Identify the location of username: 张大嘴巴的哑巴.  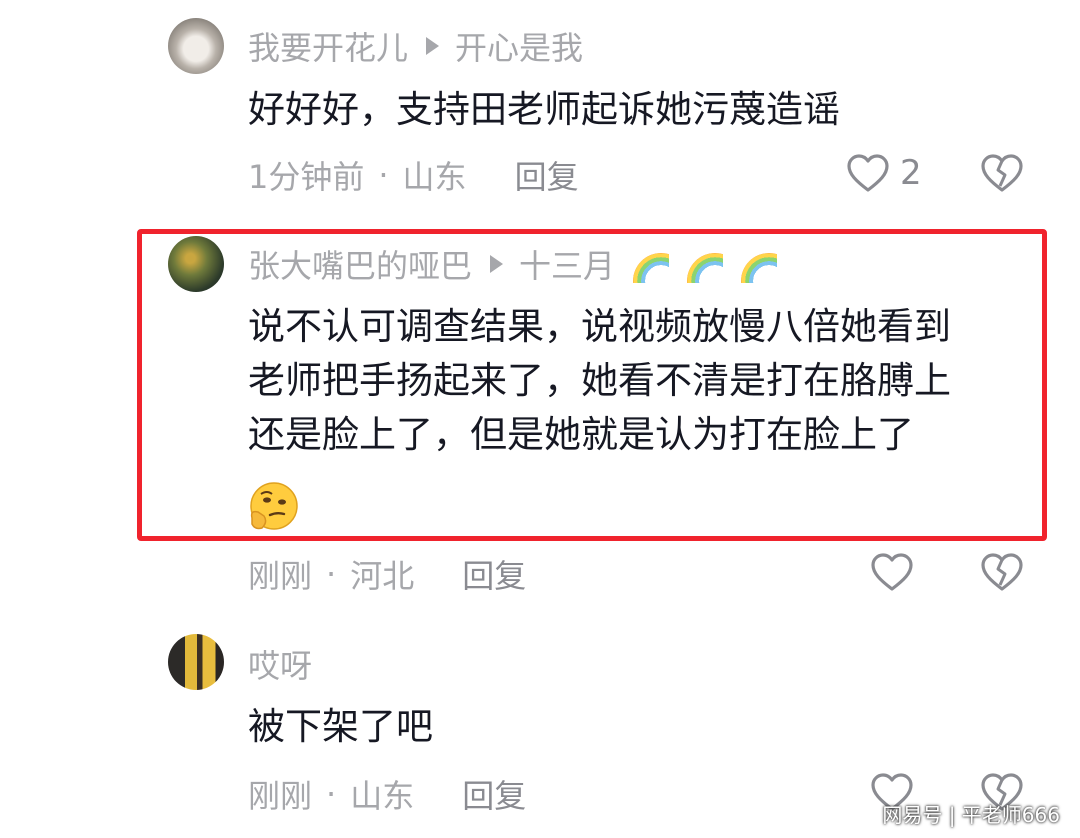
(360, 264).